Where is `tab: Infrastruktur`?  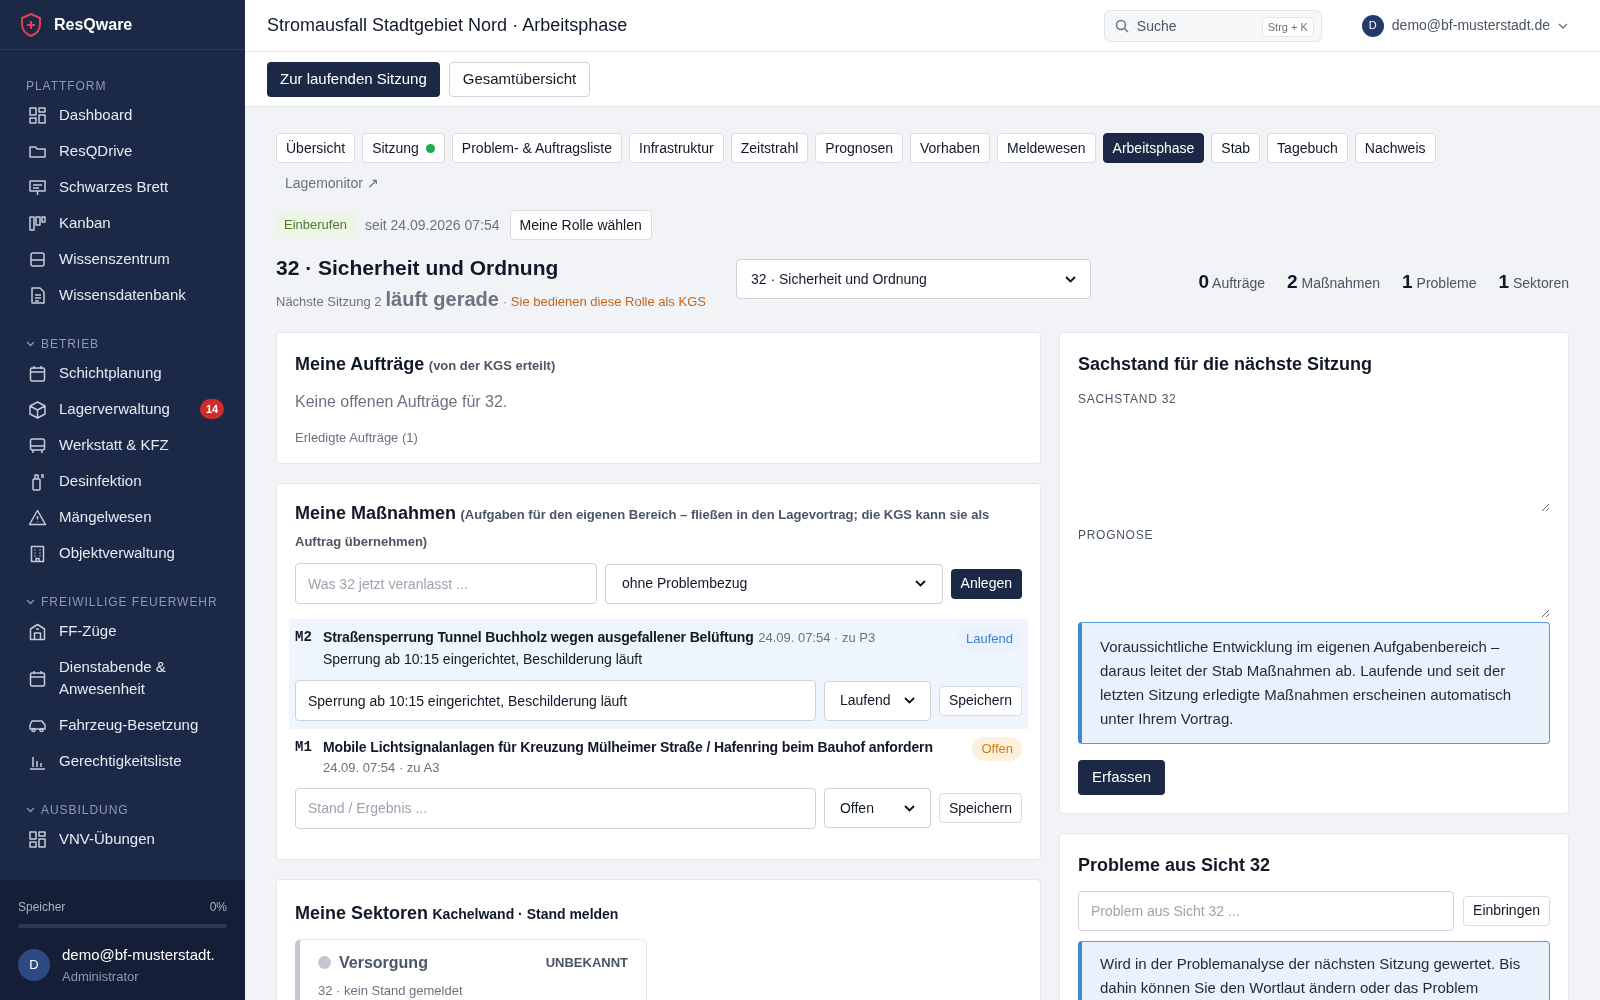
tab: Infrastruktur is located at coordinates (676, 148).